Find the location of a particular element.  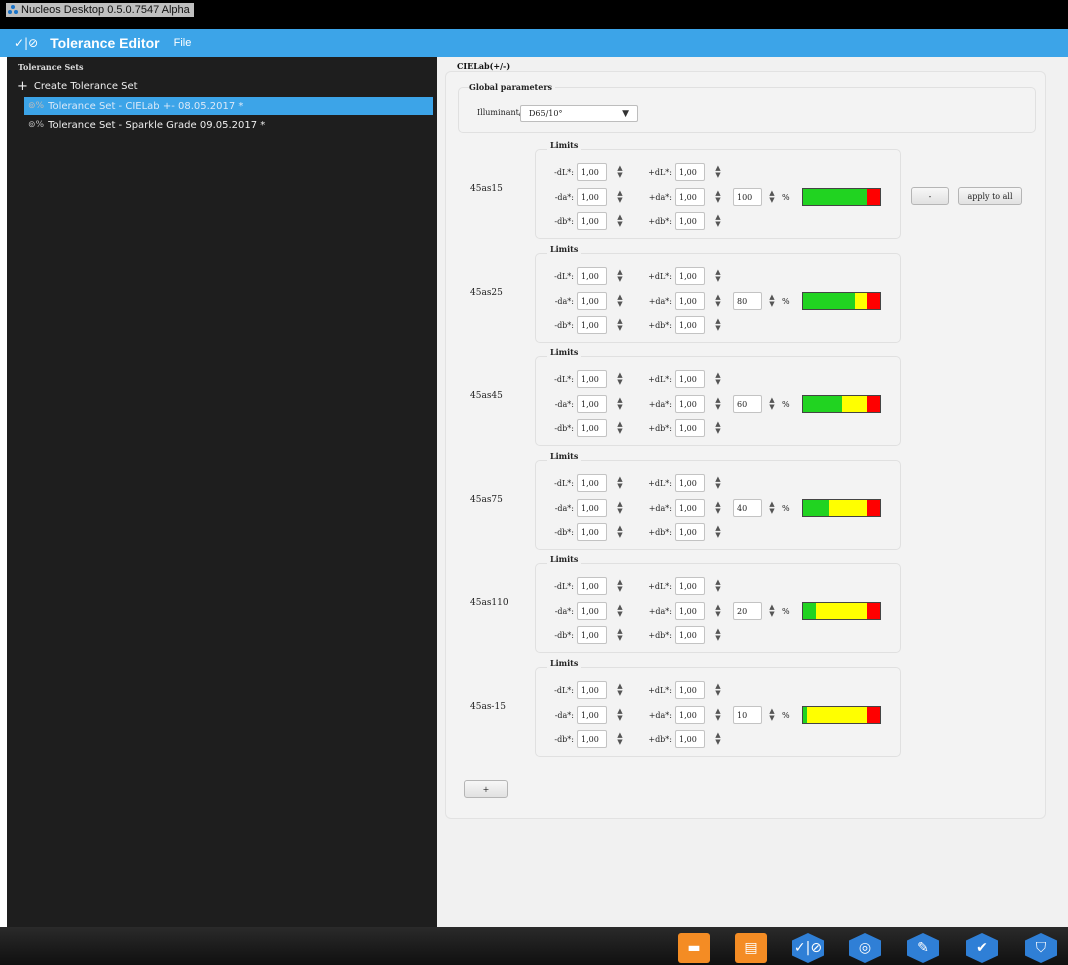

folder-icon: ▬ is located at coordinates (694, 948).